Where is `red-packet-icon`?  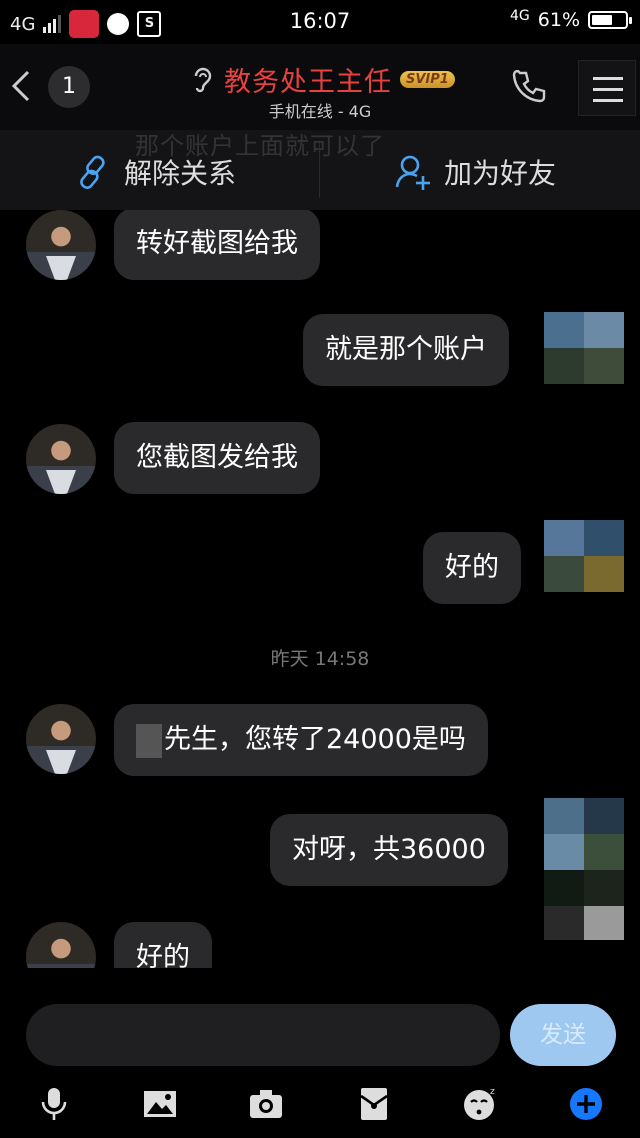
red-packet-icon is located at coordinates (374, 1104).